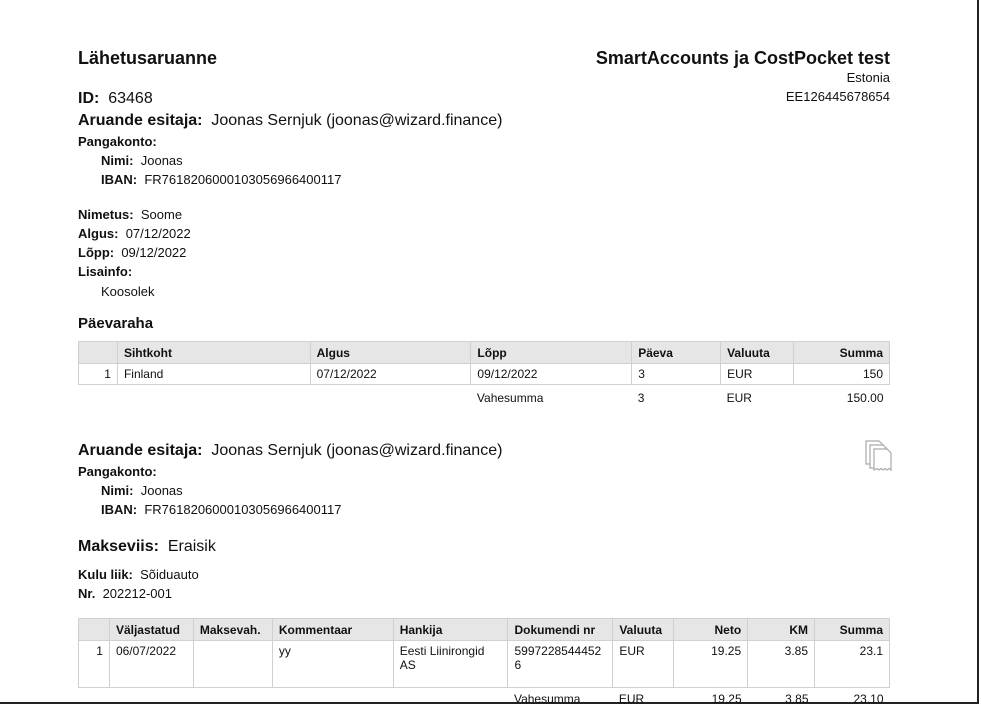 Image resolution: width=981 pixels, height=709 pixels. I want to click on cell-issued: 06/07/2022, so click(151, 664).